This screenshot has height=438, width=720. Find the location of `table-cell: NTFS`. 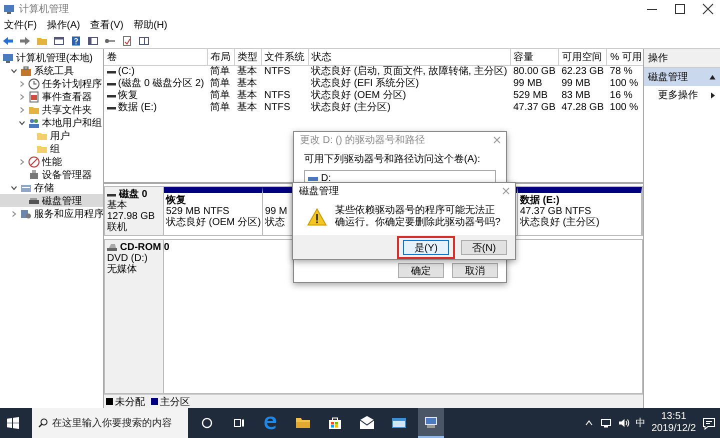

table-cell: NTFS is located at coordinates (284, 72).